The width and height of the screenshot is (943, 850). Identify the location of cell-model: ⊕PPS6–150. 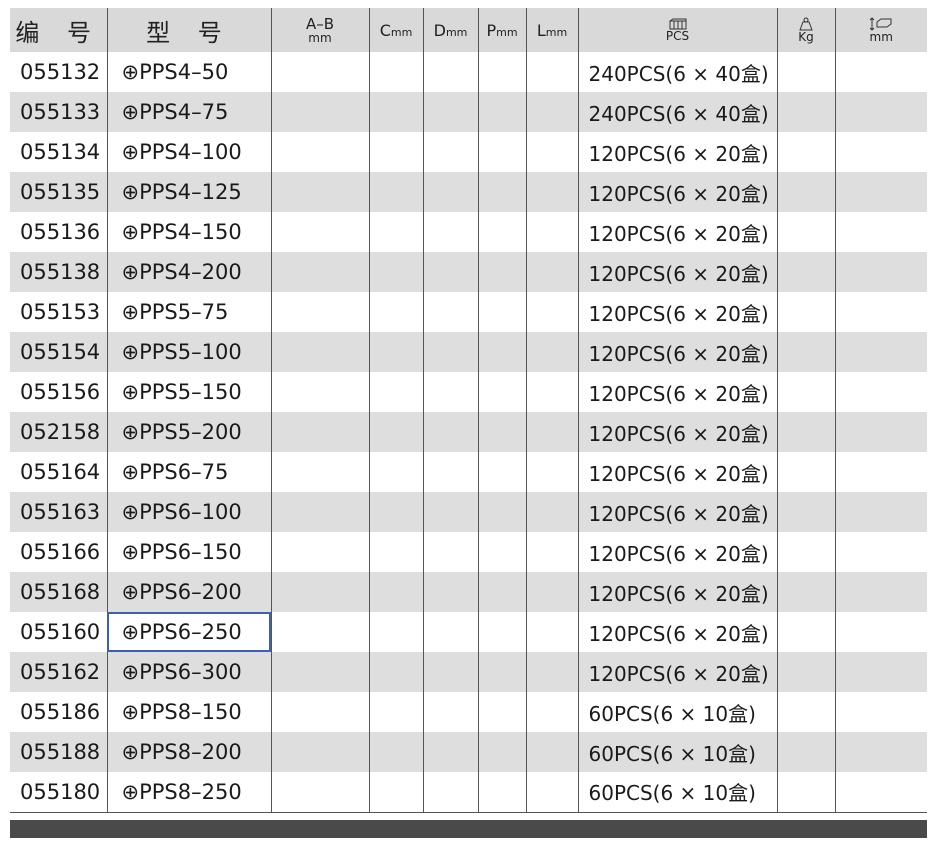
(189, 552).